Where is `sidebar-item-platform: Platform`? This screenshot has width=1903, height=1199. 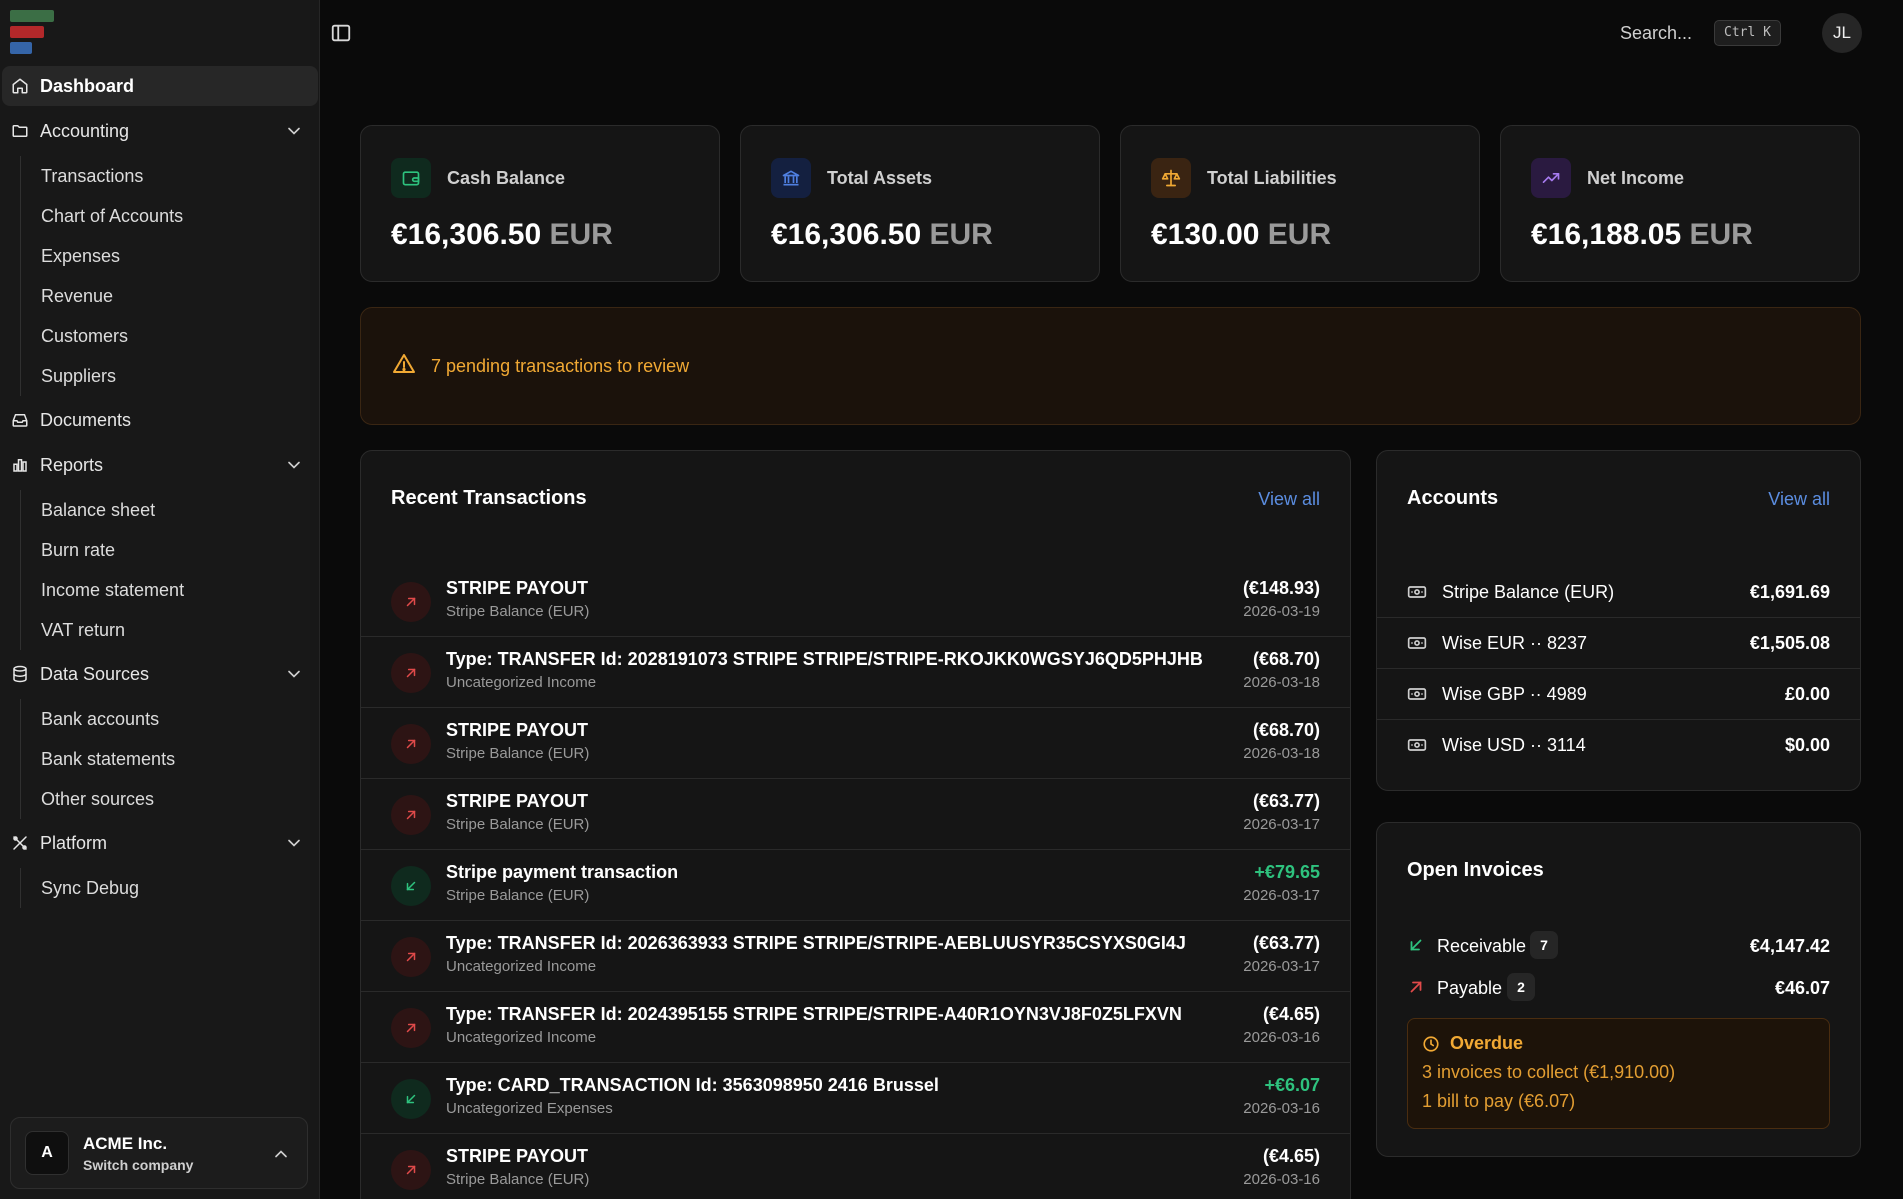 sidebar-item-platform: Platform is located at coordinates (160, 843).